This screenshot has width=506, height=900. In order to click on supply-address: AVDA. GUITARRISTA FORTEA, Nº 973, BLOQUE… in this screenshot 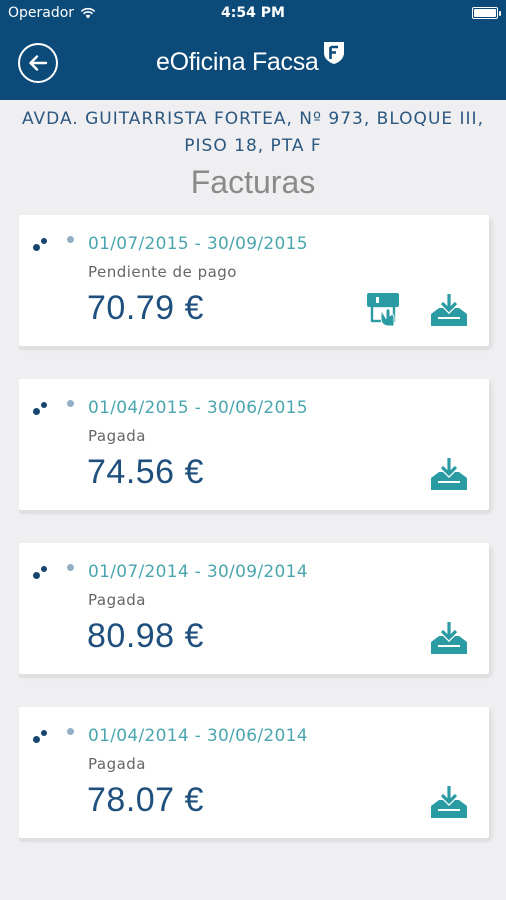, I will do `click(253, 133)`.